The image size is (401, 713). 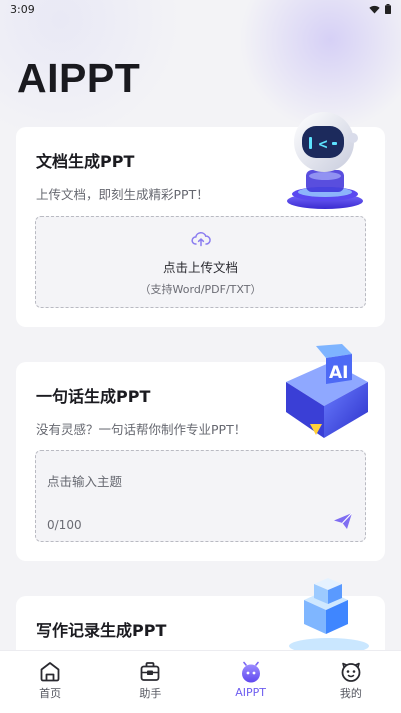 I want to click on wifi-icon, so click(x=374, y=9).